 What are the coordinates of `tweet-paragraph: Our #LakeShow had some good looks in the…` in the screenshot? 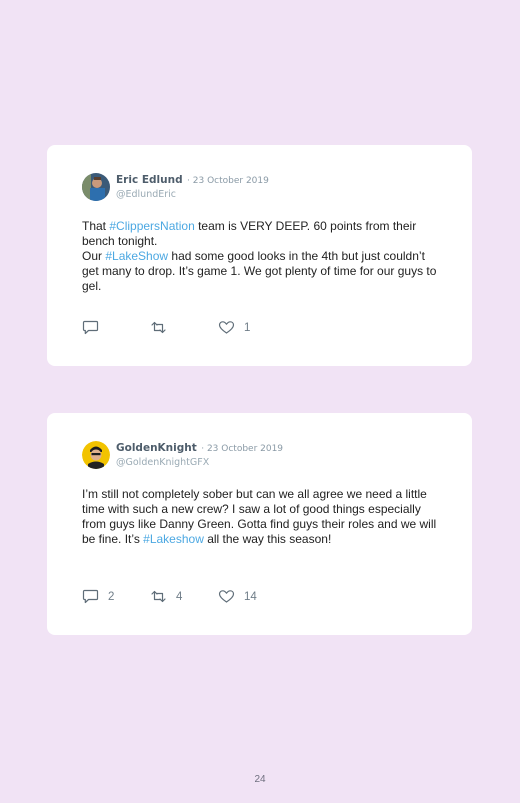 It's located at (262, 271).